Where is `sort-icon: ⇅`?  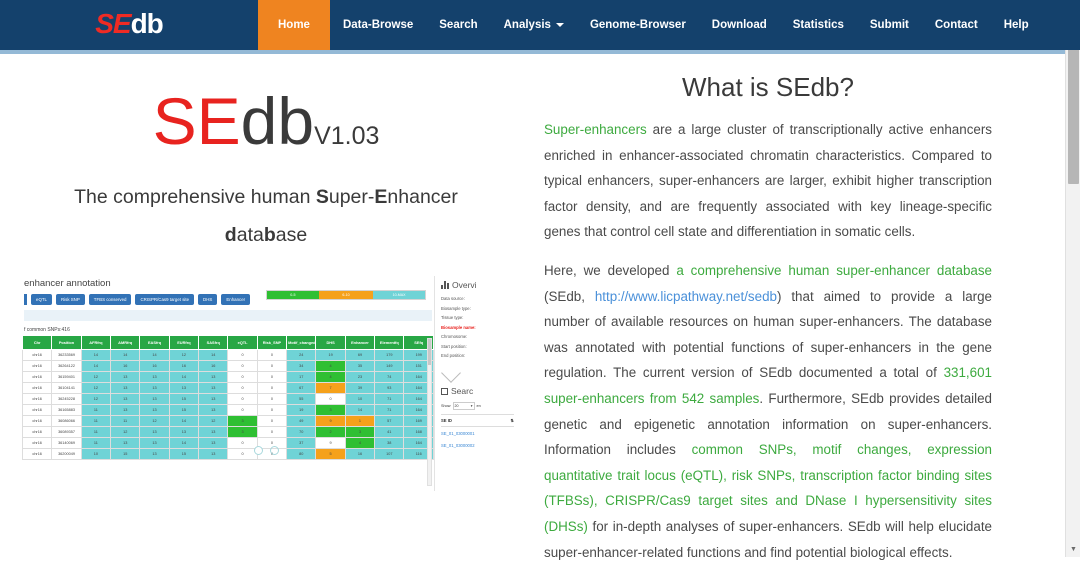 sort-icon: ⇅ is located at coordinates (512, 420).